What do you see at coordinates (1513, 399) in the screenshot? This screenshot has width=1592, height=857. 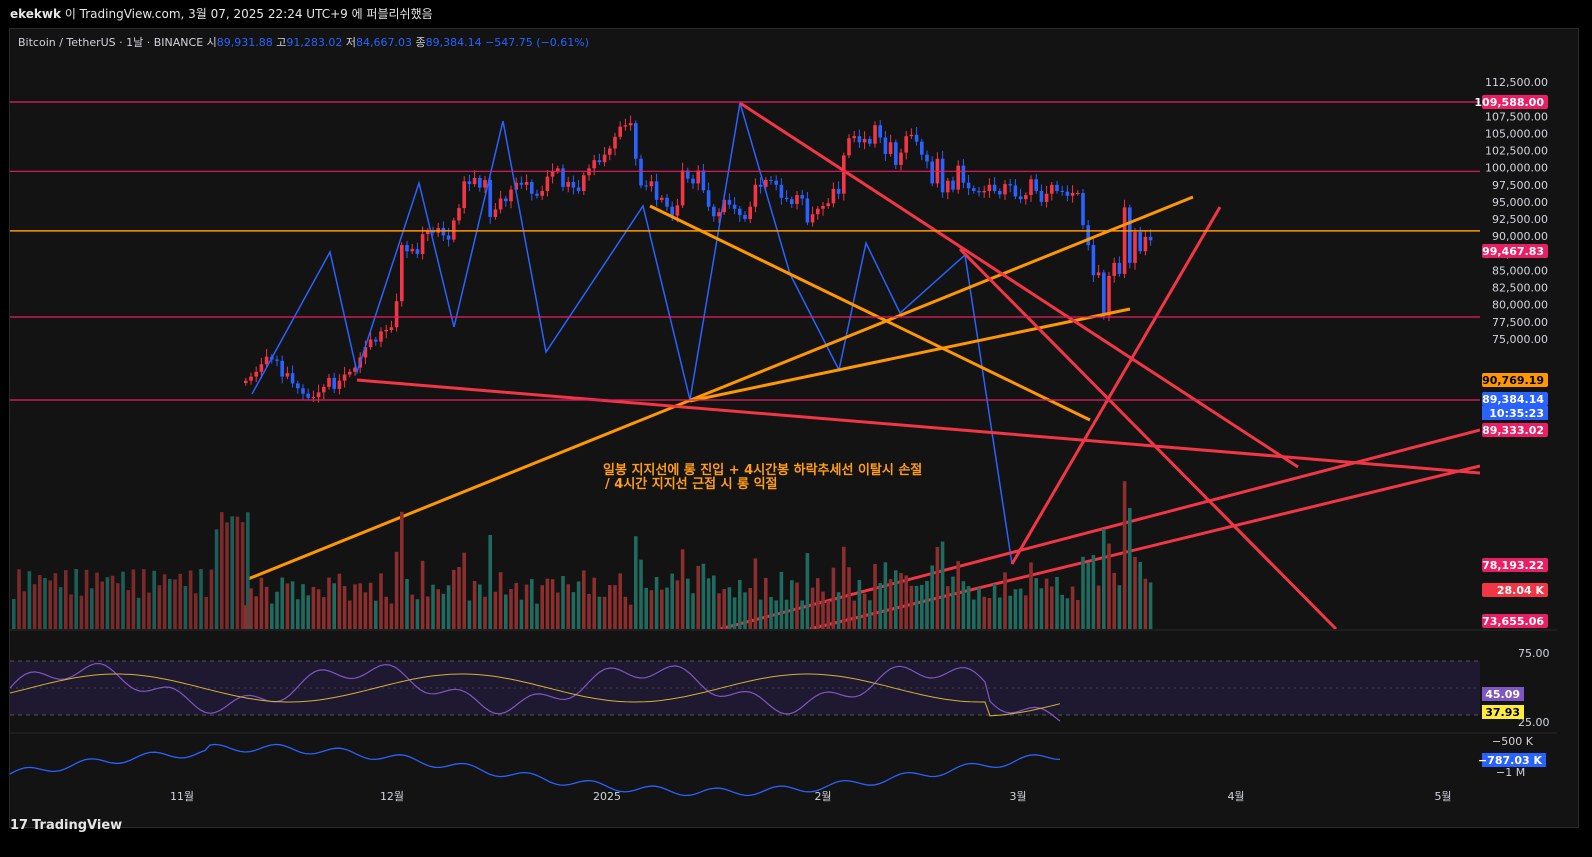 I see `price-label: 89,384.14` at bounding box center [1513, 399].